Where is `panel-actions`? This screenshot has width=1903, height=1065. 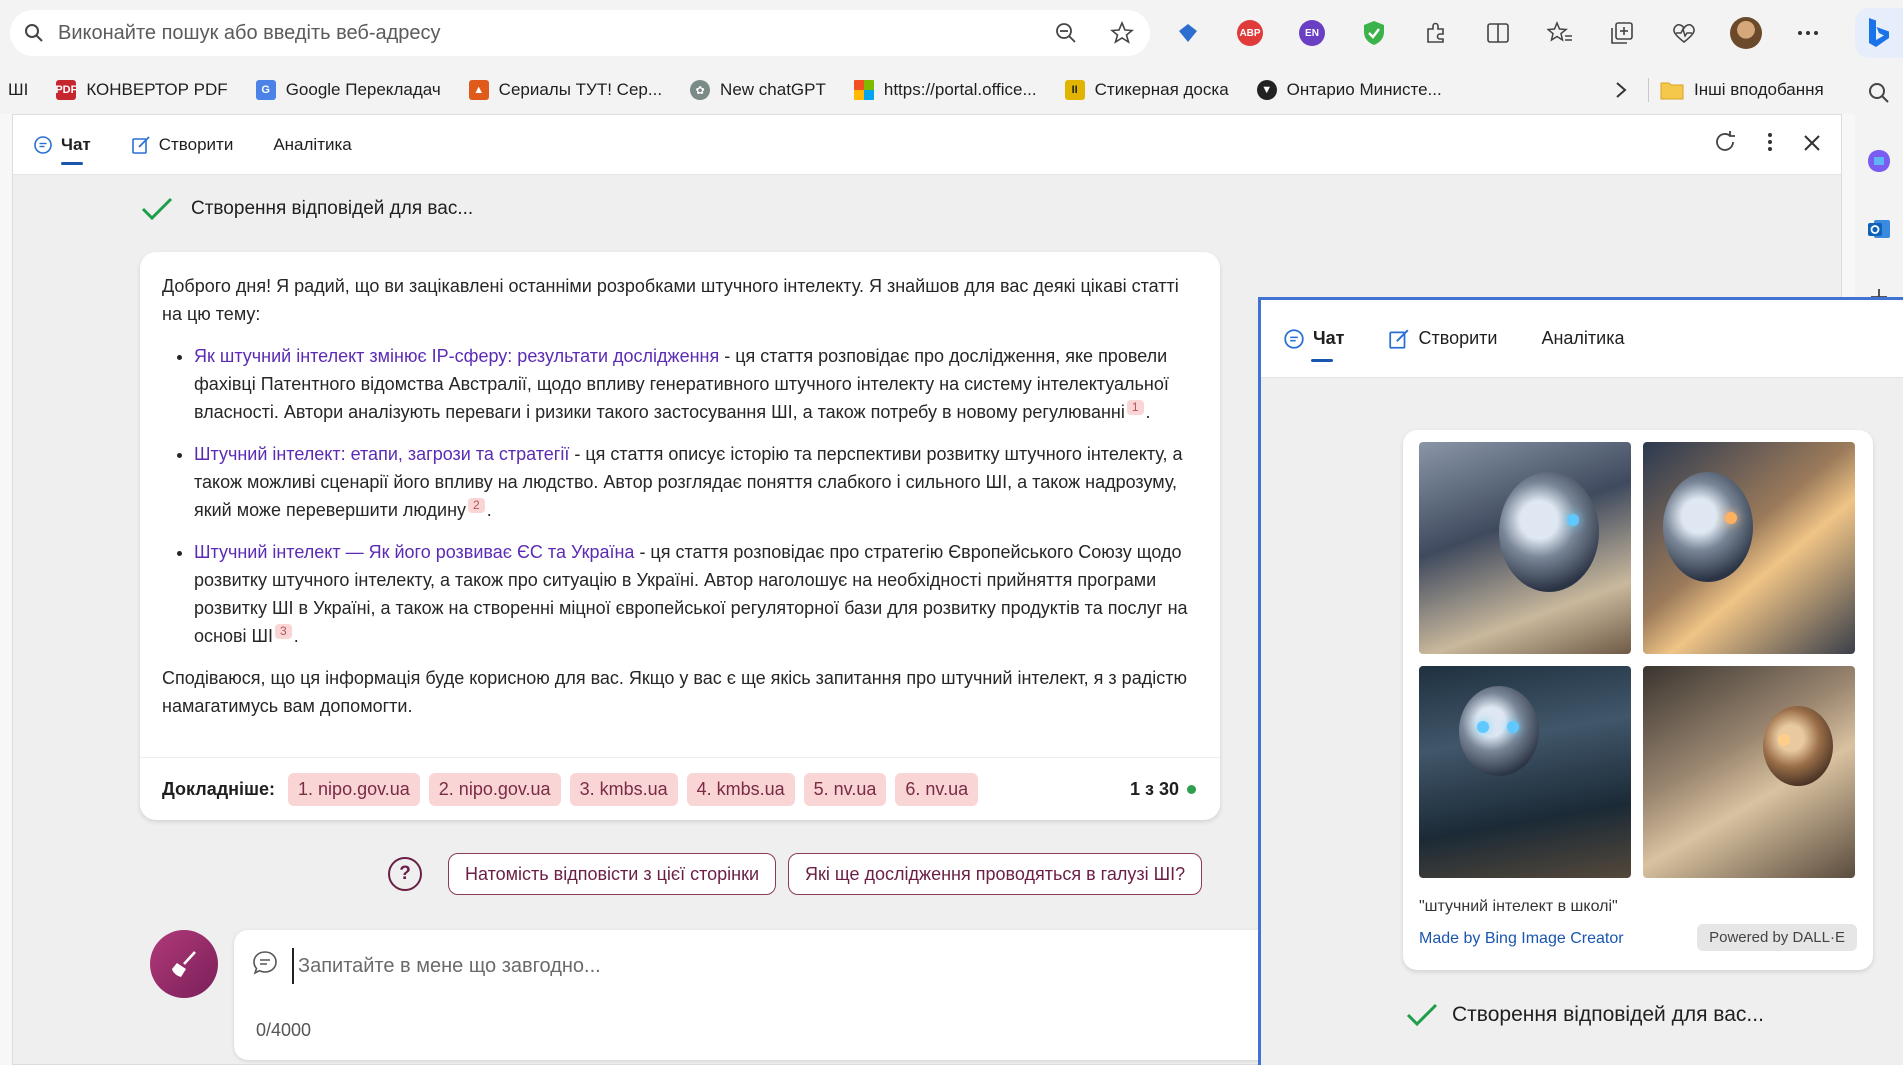
panel-actions is located at coordinates (1767, 145).